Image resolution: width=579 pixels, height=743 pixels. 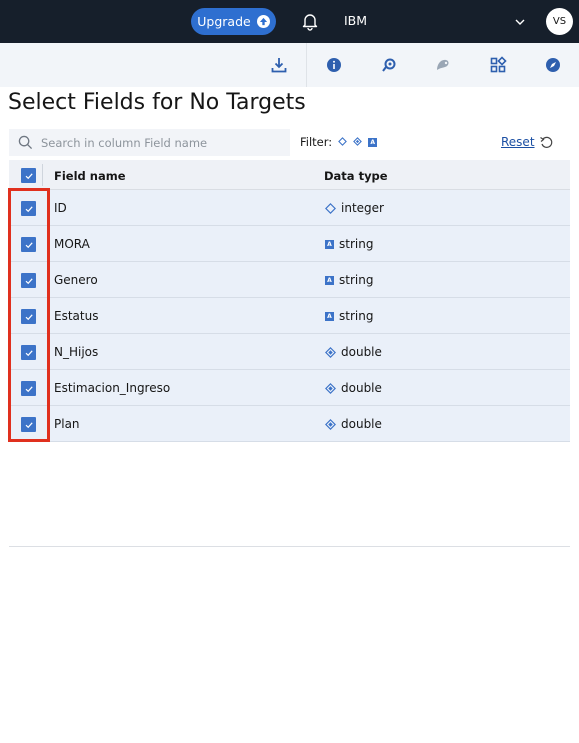 What do you see at coordinates (76, 316) in the screenshot?
I see `field-name: Estatus` at bounding box center [76, 316].